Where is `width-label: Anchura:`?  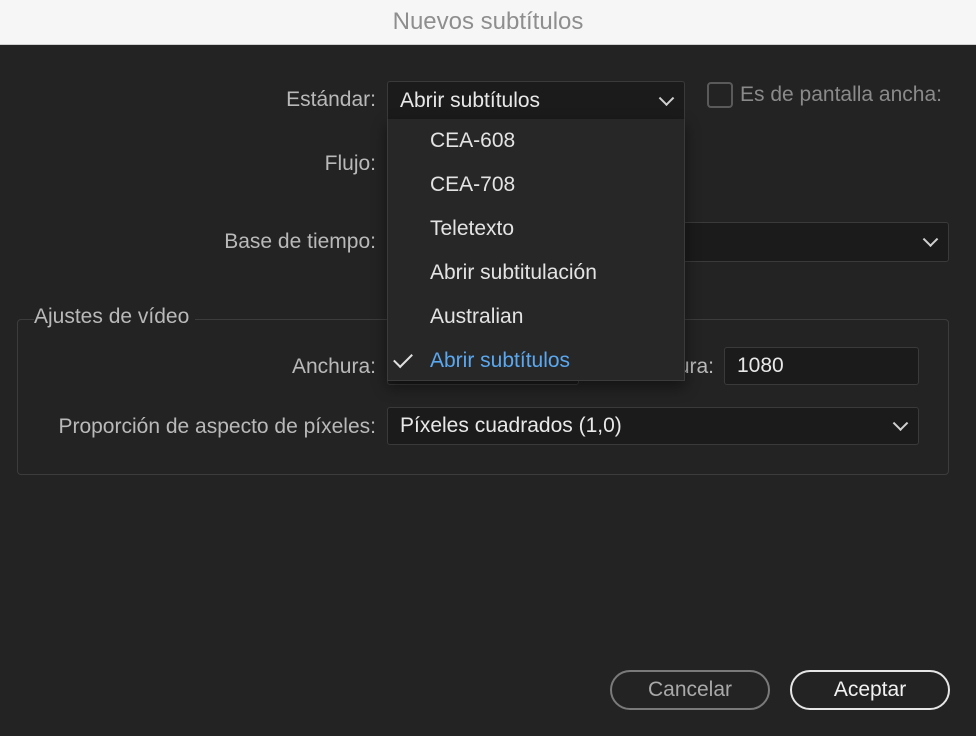 width-label: Anchura: is located at coordinates (333, 366).